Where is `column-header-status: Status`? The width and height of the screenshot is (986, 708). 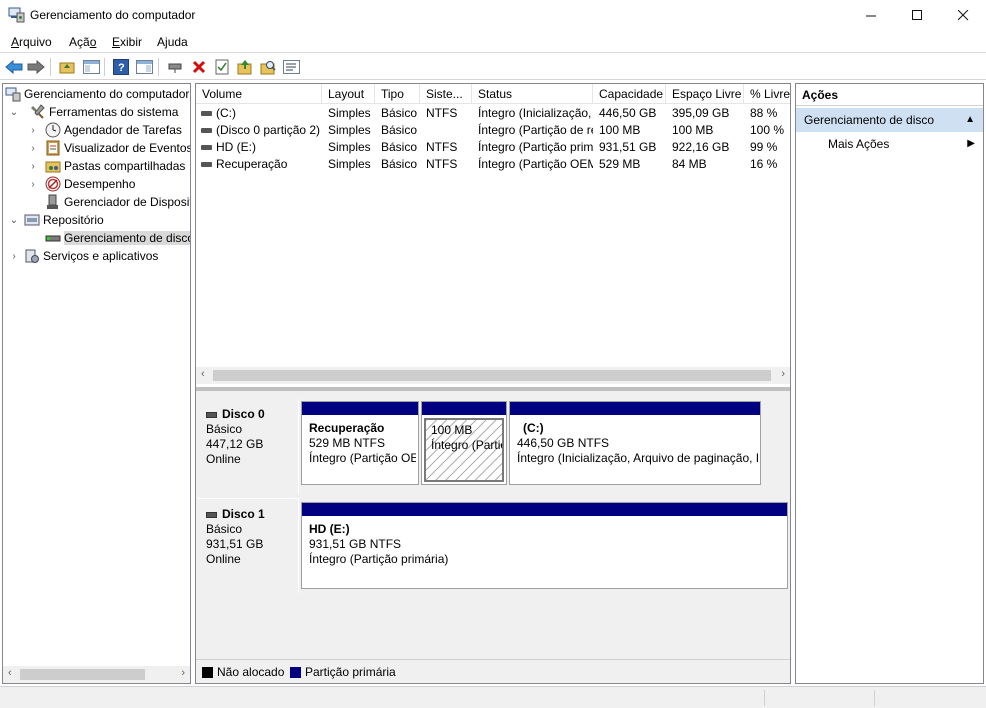
column-header-status: Status is located at coordinates (532, 94).